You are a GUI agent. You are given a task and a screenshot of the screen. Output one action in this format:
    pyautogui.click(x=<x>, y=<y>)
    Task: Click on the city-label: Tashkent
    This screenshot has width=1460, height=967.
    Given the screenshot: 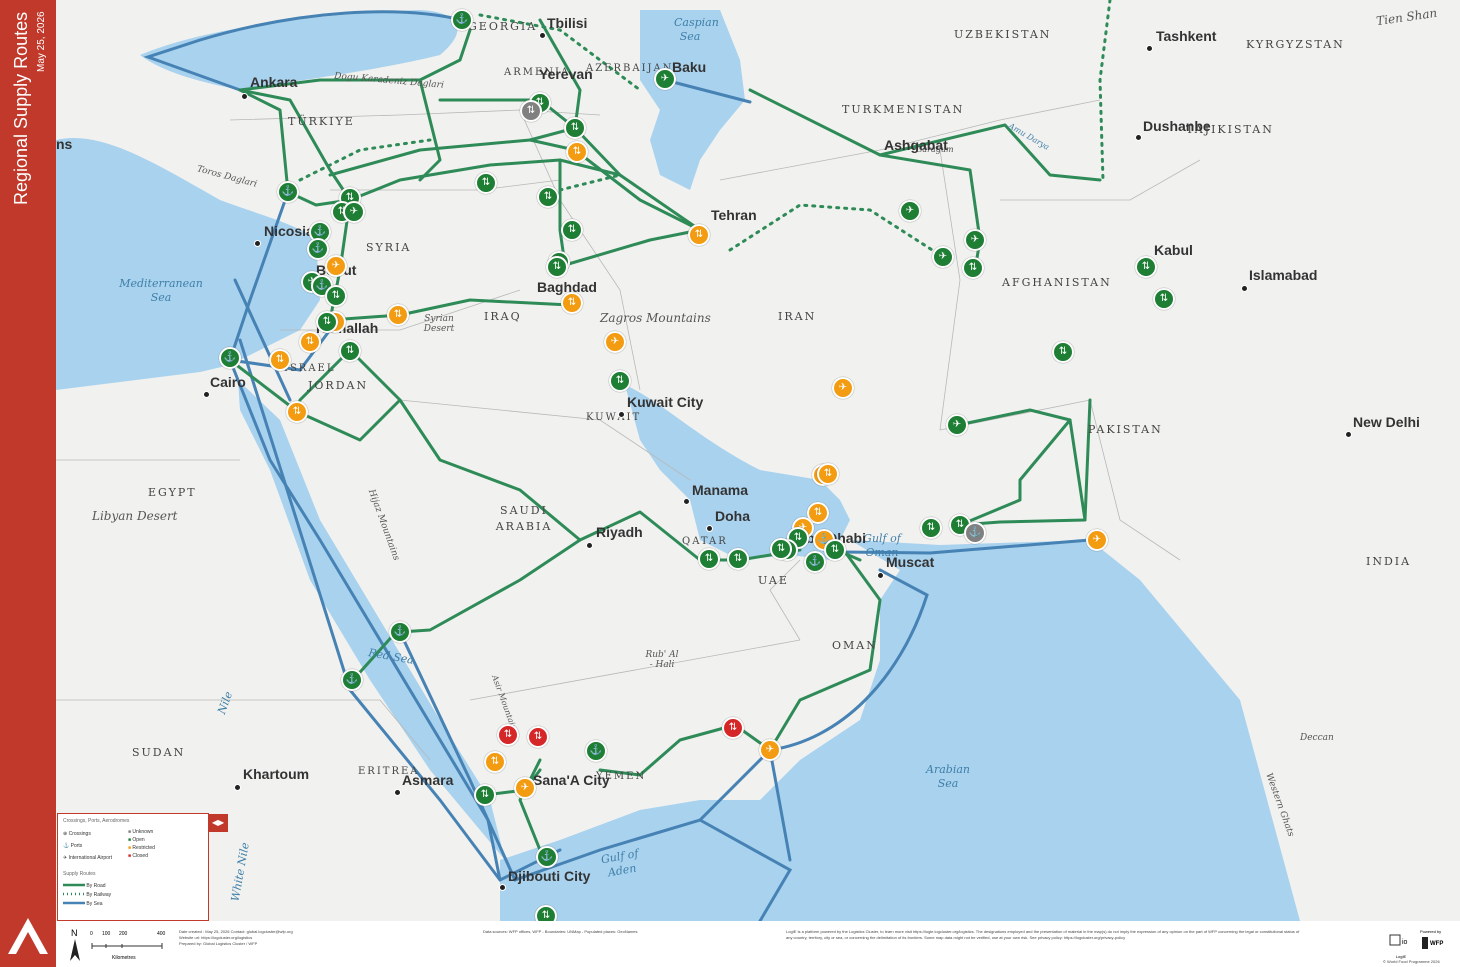 What is the action you would take?
    pyautogui.click(x=1186, y=36)
    